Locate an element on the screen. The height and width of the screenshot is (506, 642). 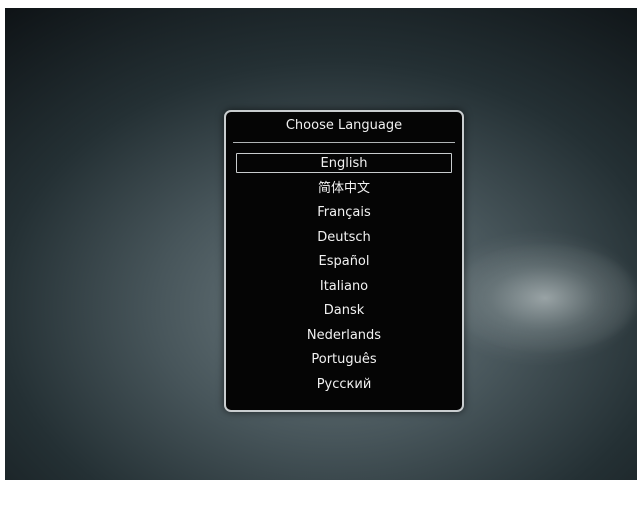
language-option-english: English is located at coordinates (344, 164).